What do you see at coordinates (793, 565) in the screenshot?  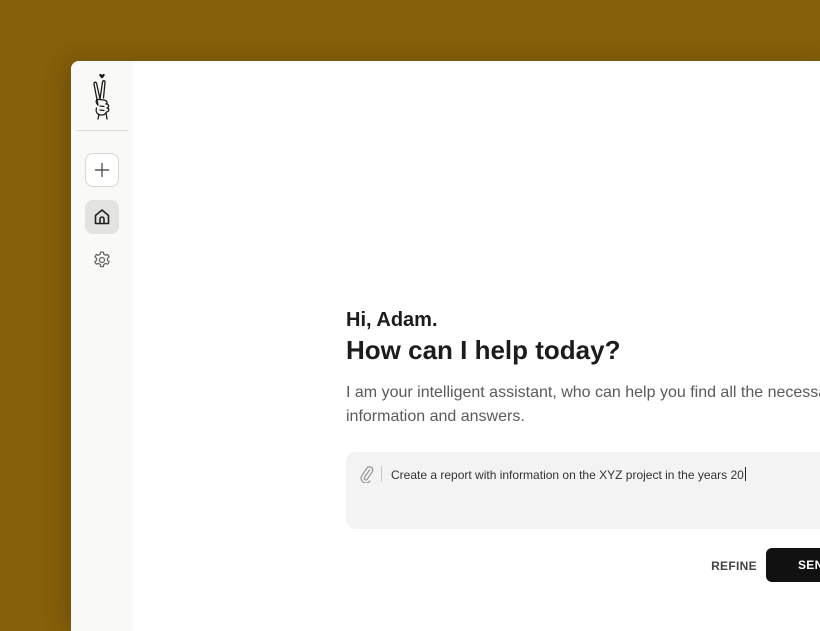 I see `send-button: SEND` at bounding box center [793, 565].